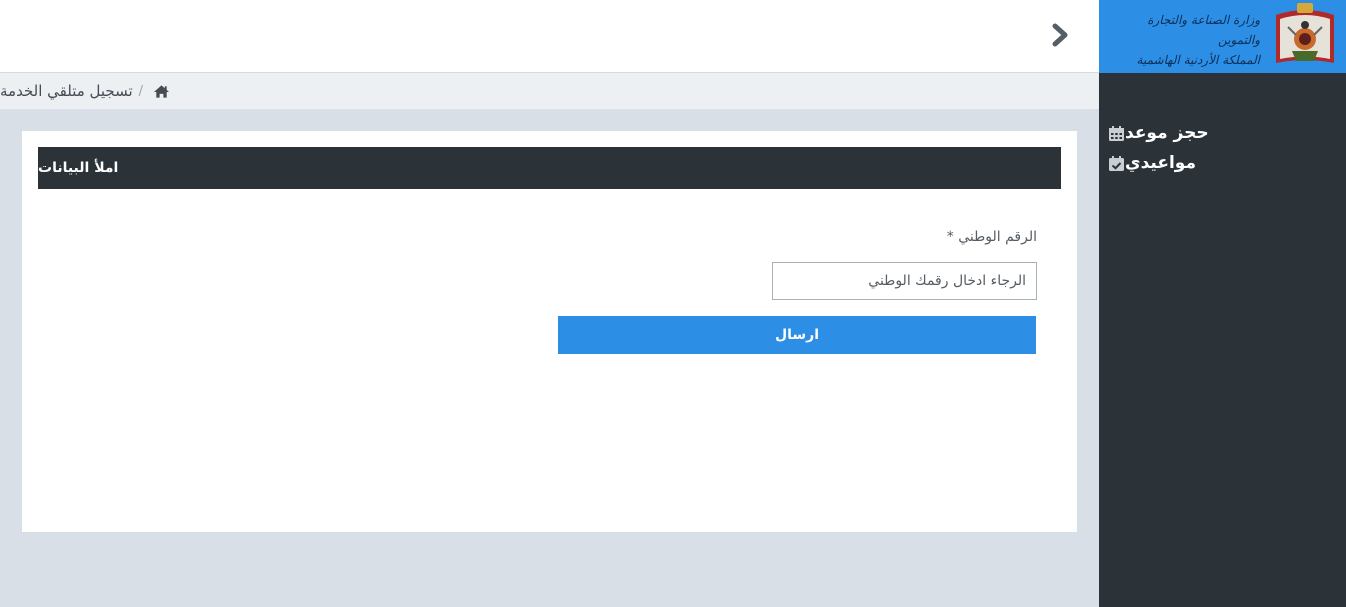 Image resolution: width=1346 pixels, height=607 pixels. Describe the element at coordinates (1203, 30) in the screenshot. I see `ministry-line-1: وزارة الصناعة والتجارة والتموين` at that location.